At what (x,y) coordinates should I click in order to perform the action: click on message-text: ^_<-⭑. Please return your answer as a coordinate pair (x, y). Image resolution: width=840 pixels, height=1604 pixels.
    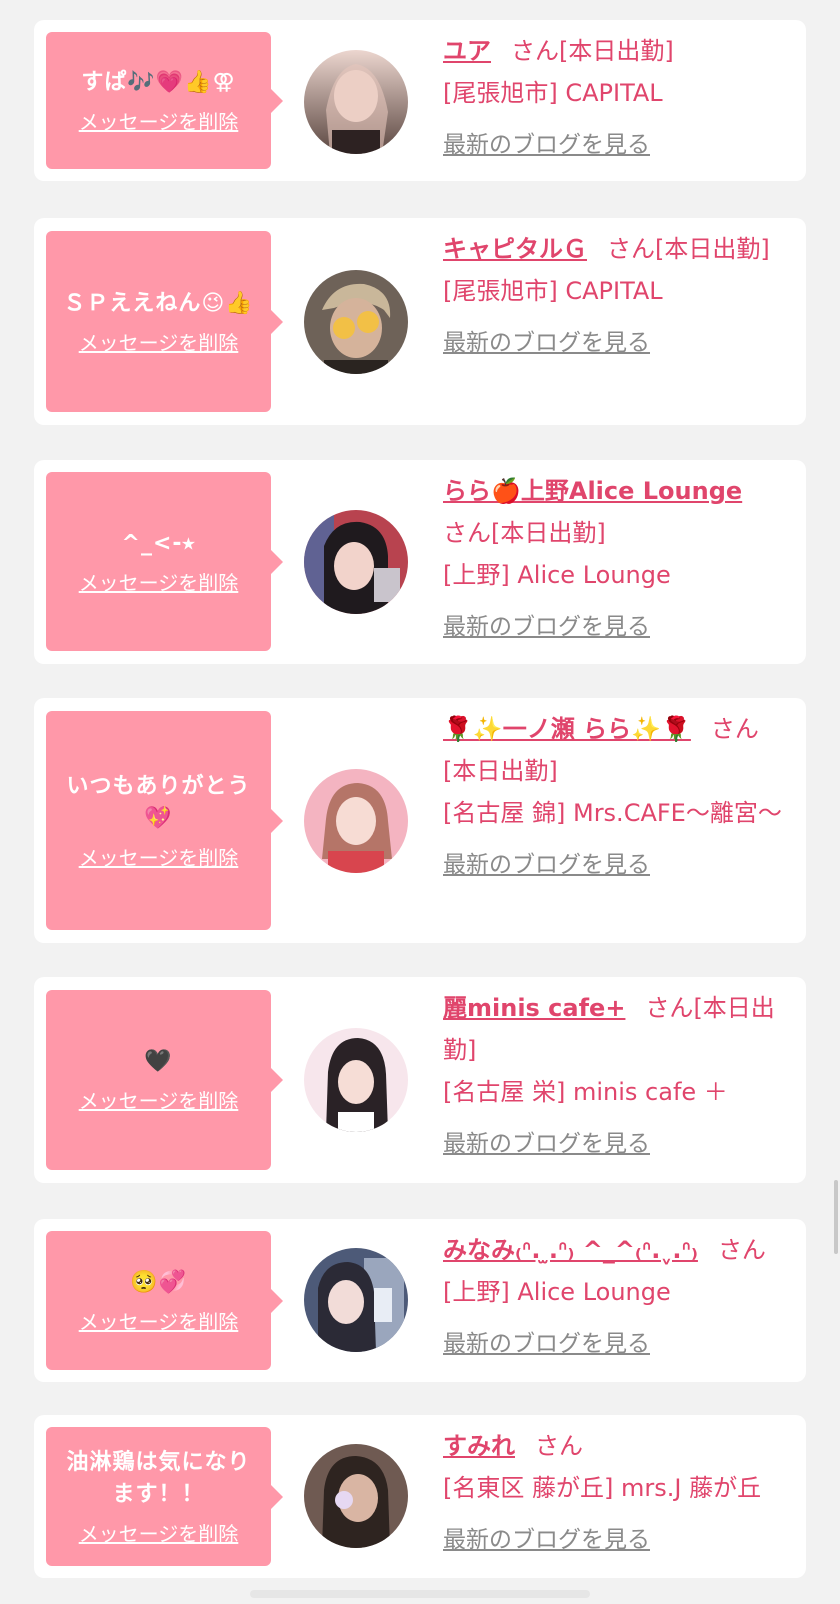
    Looking at the image, I should click on (158, 543).